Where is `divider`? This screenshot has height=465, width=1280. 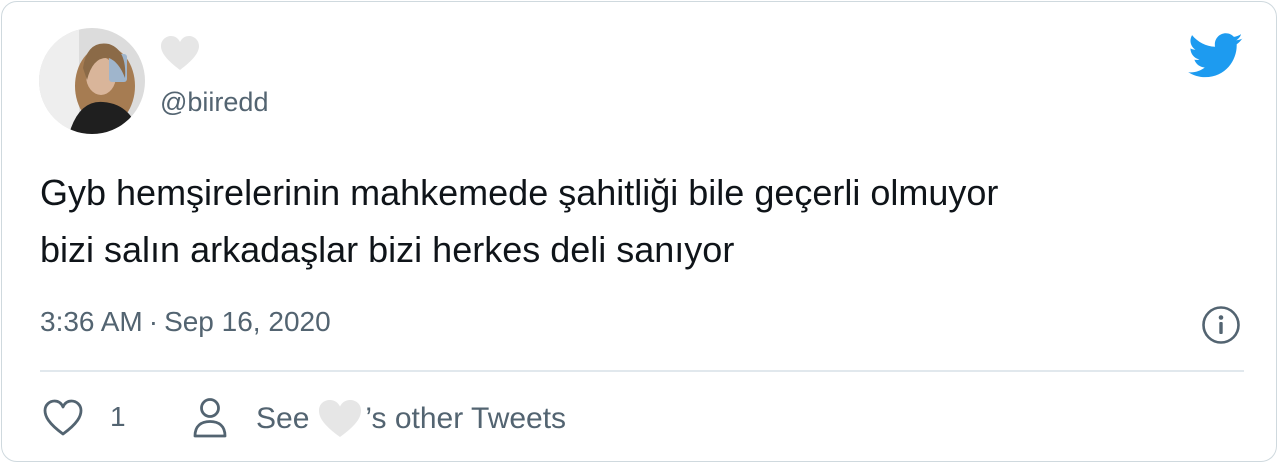 divider is located at coordinates (642, 371).